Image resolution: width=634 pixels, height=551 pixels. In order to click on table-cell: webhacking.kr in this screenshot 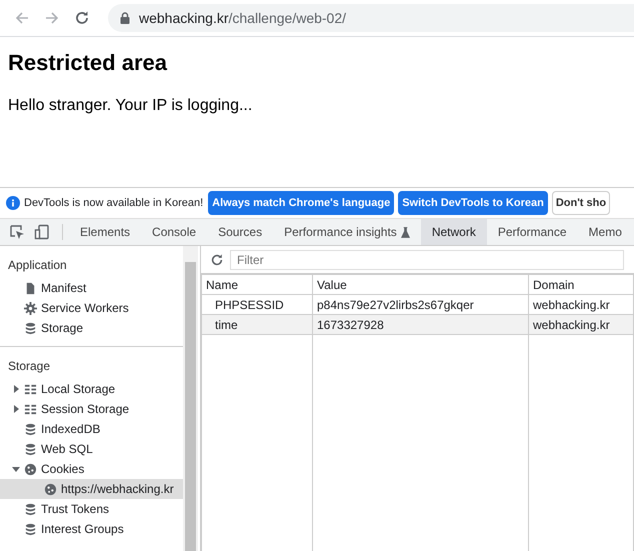, I will do `click(581, 324)`.